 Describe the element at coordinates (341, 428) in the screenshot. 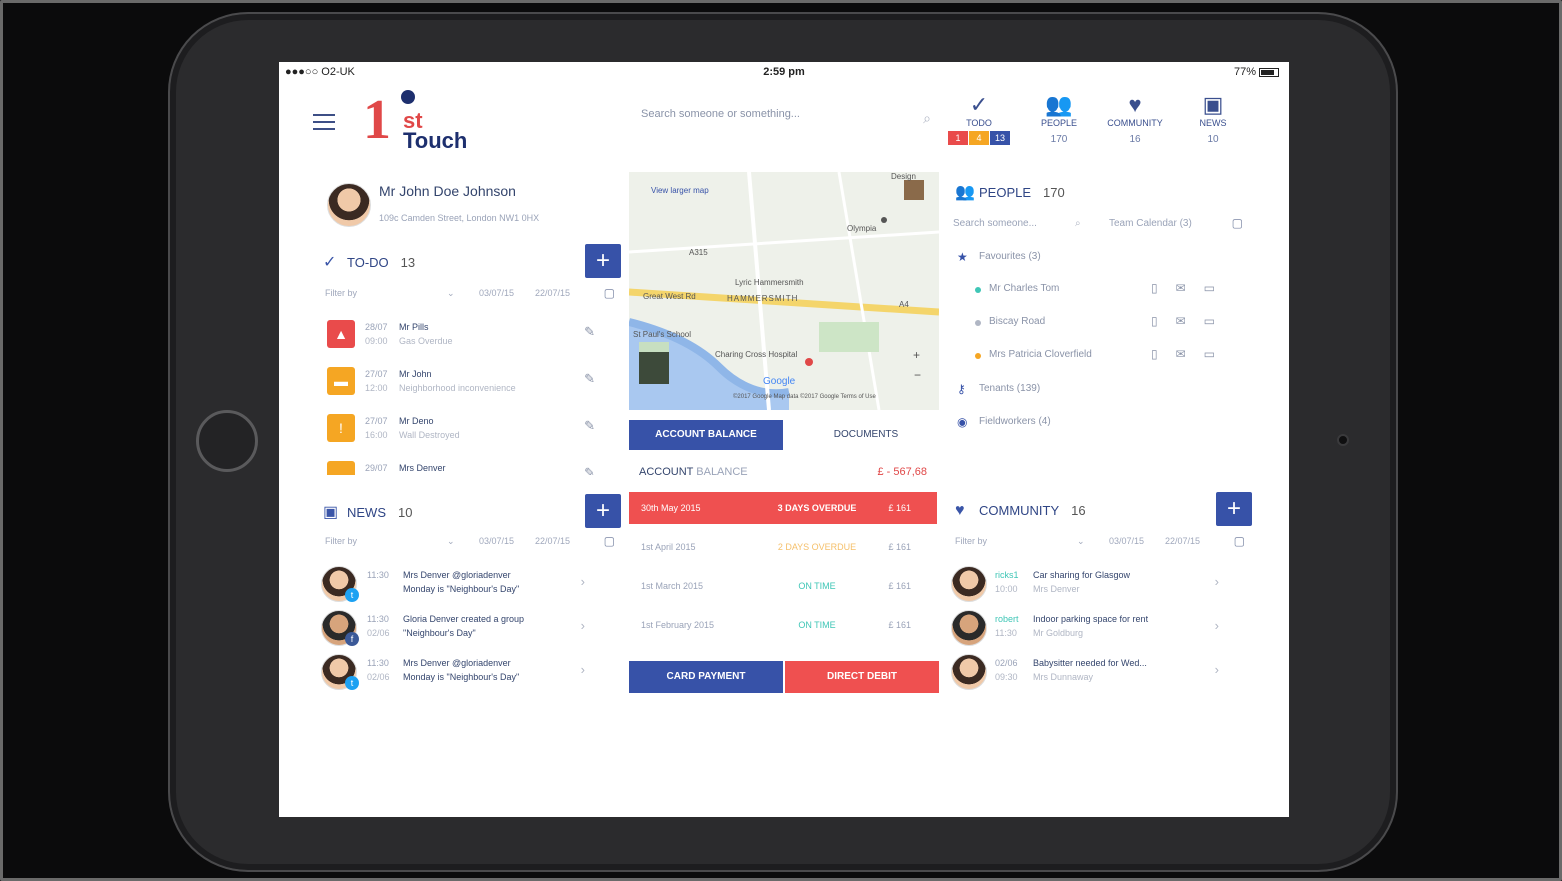

I see `warning-icon: !` at that location.